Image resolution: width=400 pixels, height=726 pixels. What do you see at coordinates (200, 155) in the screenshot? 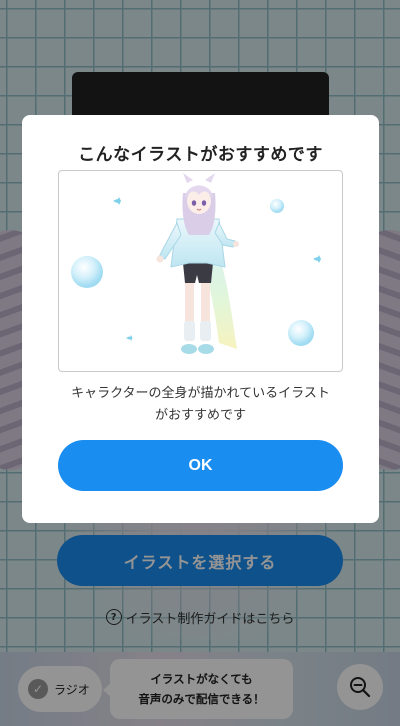
I see `dialog-title: こんなイラストがおすすめです` at bounding box center [200, 155].